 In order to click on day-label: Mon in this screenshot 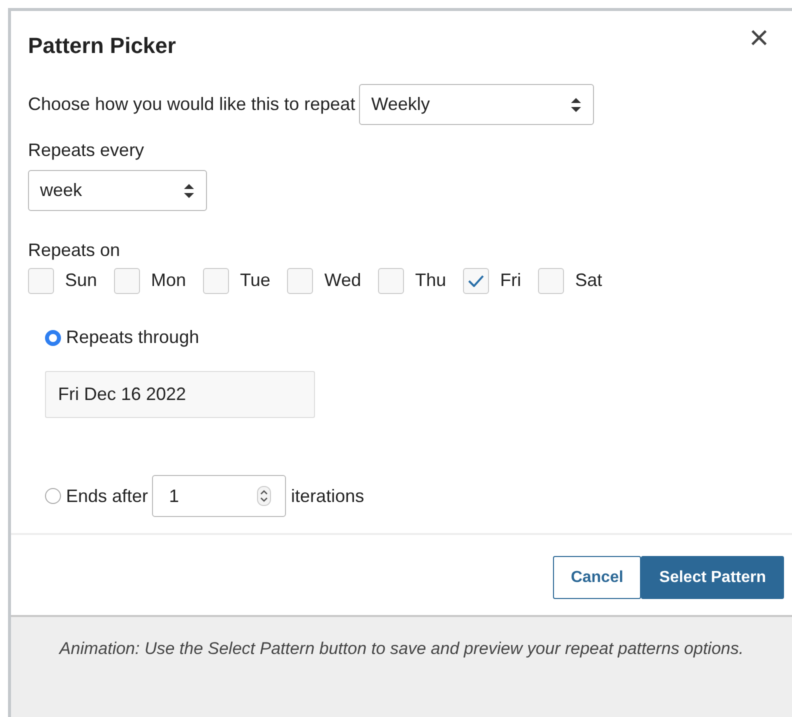, I will do `click(168, 280)`.